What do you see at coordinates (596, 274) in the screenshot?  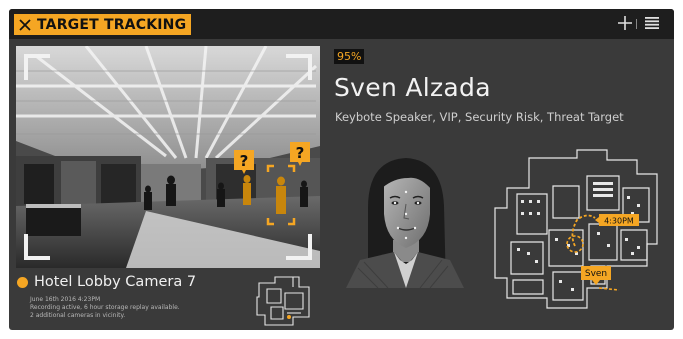 I see `person-marker-label: Sven` at bounding box center [596, 274].